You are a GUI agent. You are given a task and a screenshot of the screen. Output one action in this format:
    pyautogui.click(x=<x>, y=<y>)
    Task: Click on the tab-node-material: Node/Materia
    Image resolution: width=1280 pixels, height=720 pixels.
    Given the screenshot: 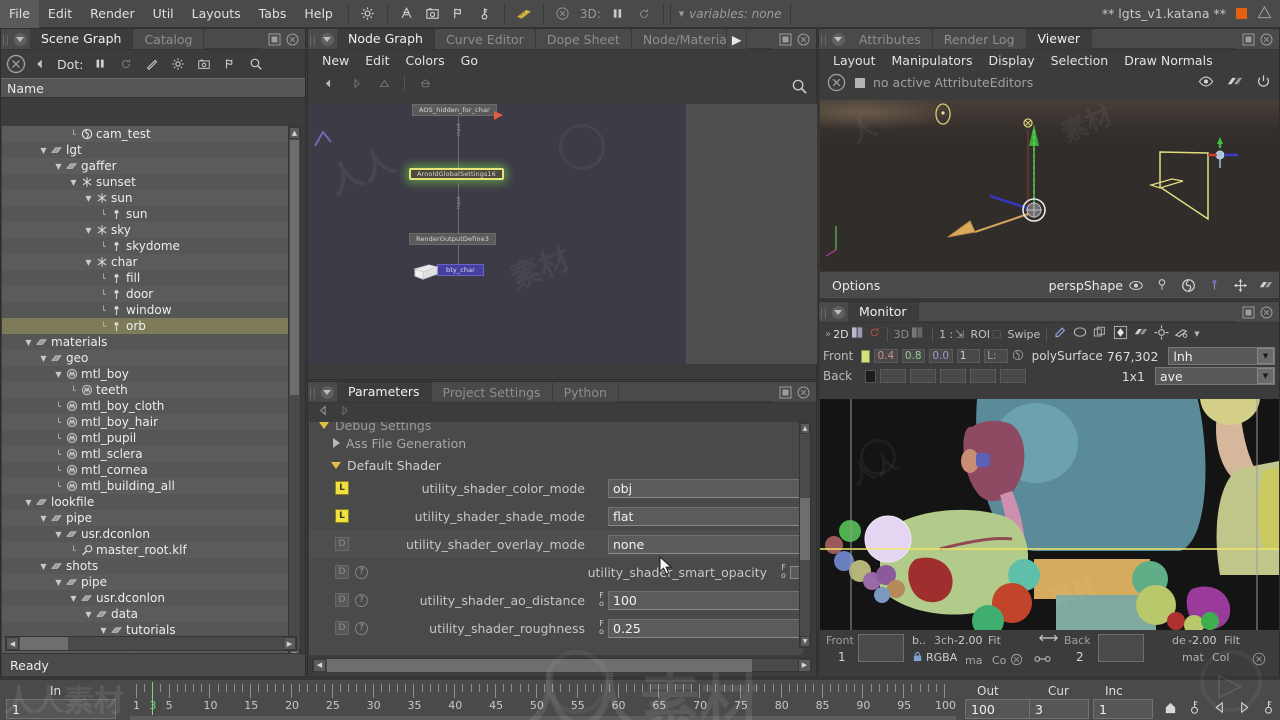 What is the action you would take?
    pyautogui.click(x=679, y=39)
    